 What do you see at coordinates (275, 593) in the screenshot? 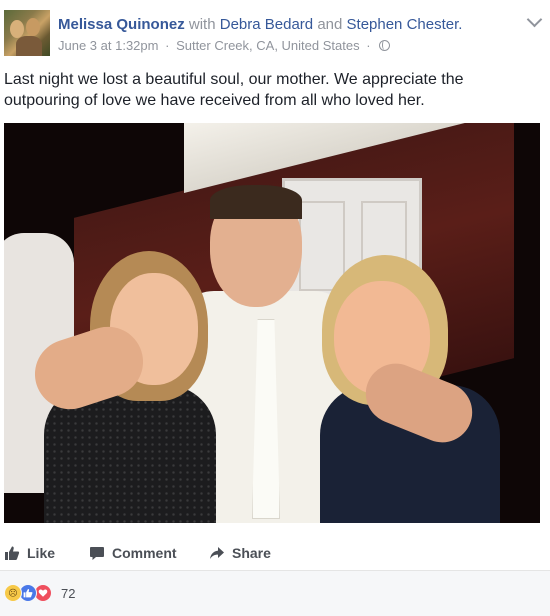
I see `reactions-bar: ☹ 72` at bounding box center [275, 593].